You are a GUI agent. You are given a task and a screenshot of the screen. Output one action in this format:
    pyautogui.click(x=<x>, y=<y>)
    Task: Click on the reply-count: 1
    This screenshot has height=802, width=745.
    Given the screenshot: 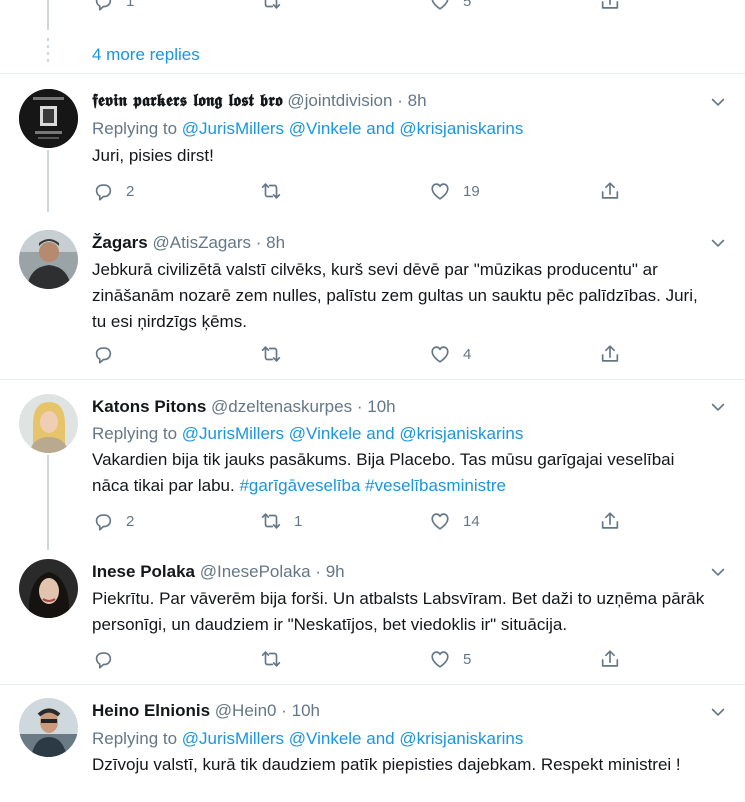 What is the action you would take?
    pyautogui.click(x=130, y=5)
    